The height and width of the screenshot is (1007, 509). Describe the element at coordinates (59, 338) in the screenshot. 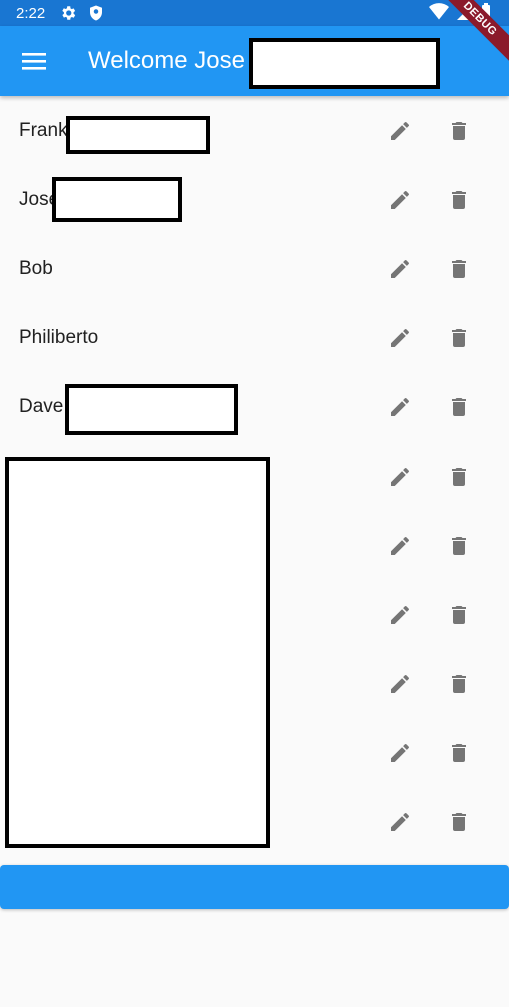

I see `item-name: Philiberto` at that location.